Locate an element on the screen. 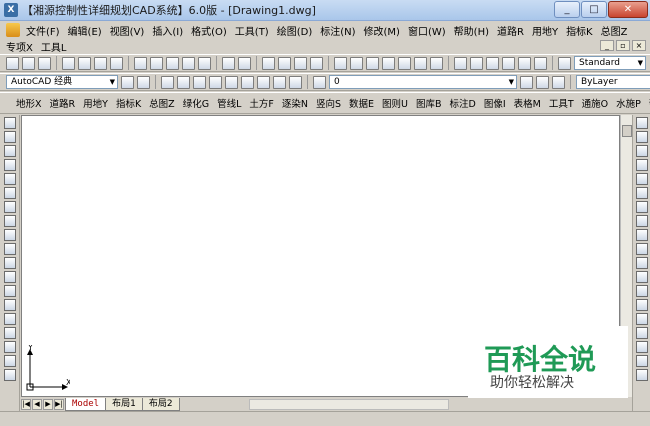  print-icon is located at coordinates (68, 63).